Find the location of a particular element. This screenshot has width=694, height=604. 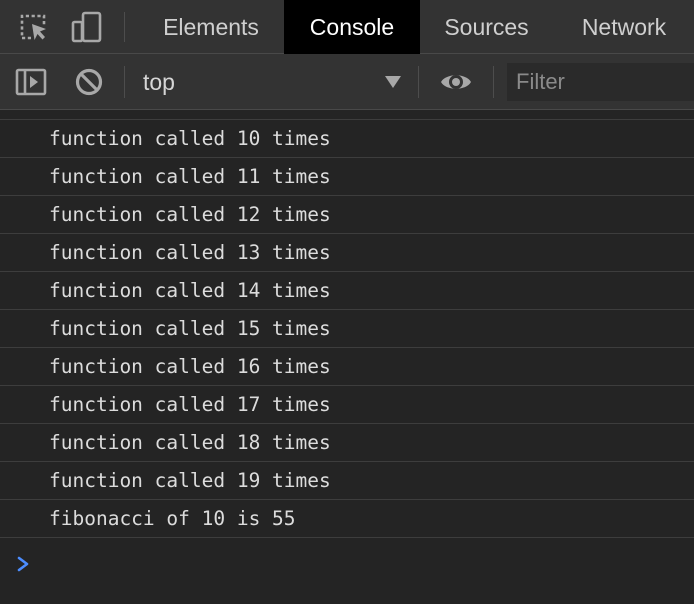

console-message: function called 9 times is located at coordinates (347, 115).